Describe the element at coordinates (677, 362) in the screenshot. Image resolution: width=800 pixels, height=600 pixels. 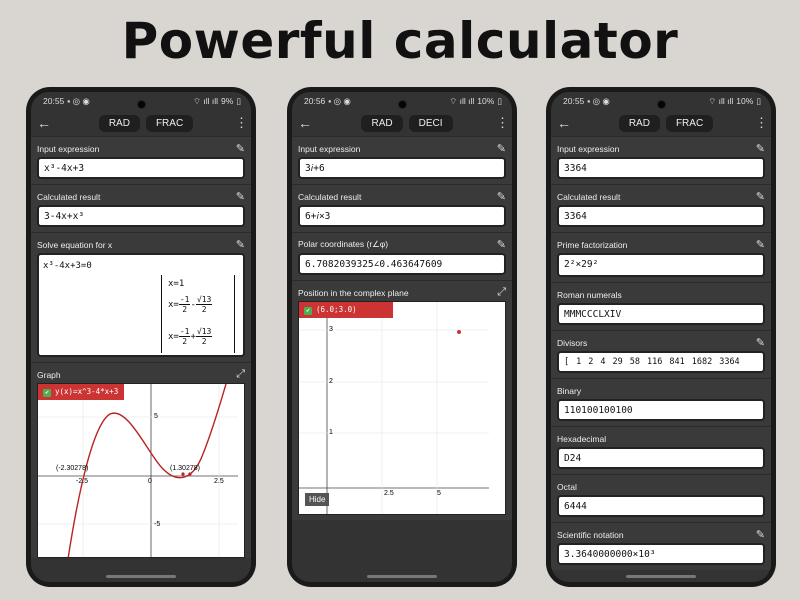
I see `divisor: 841` at that location.